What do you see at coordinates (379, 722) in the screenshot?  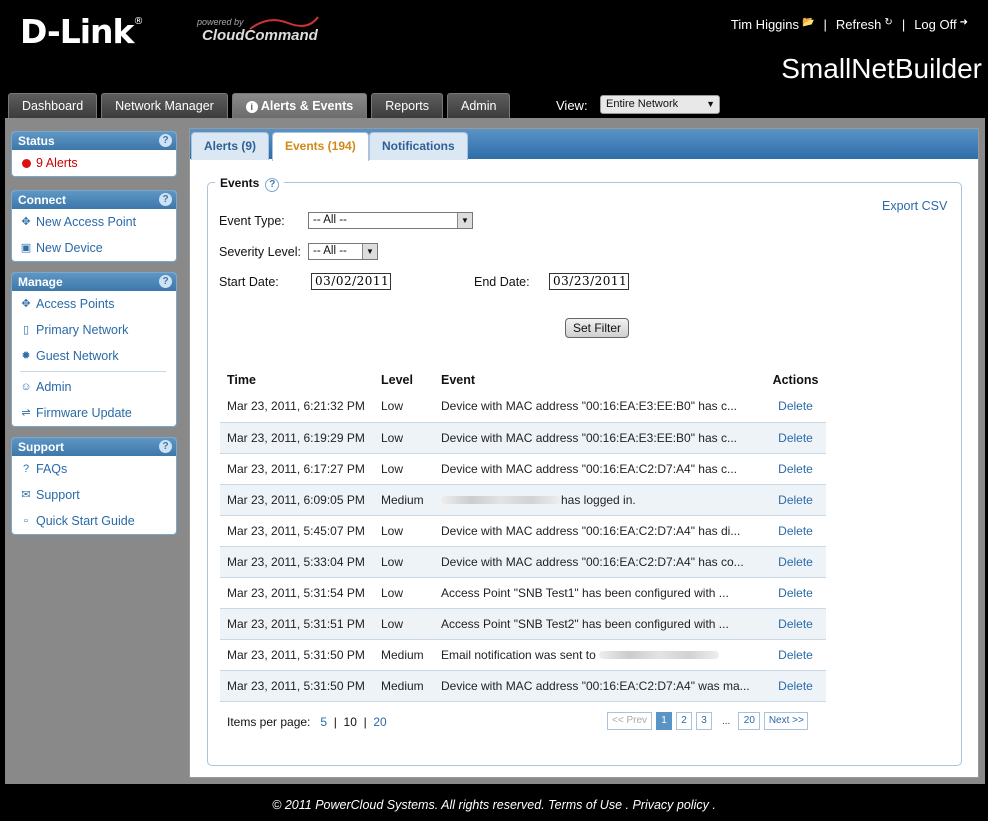 I see `ipp-option-20: 20` at bounding box center [379, 722].